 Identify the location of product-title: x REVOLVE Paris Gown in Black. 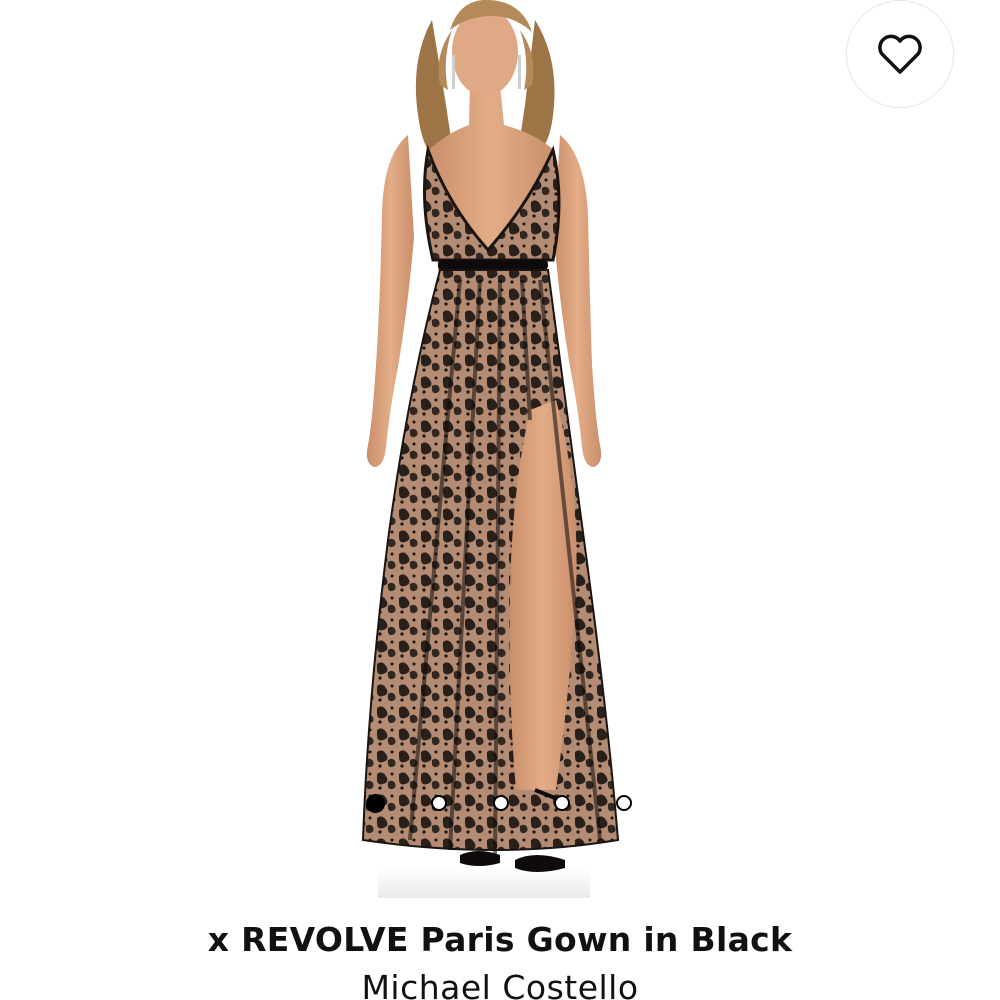
(500, 939).